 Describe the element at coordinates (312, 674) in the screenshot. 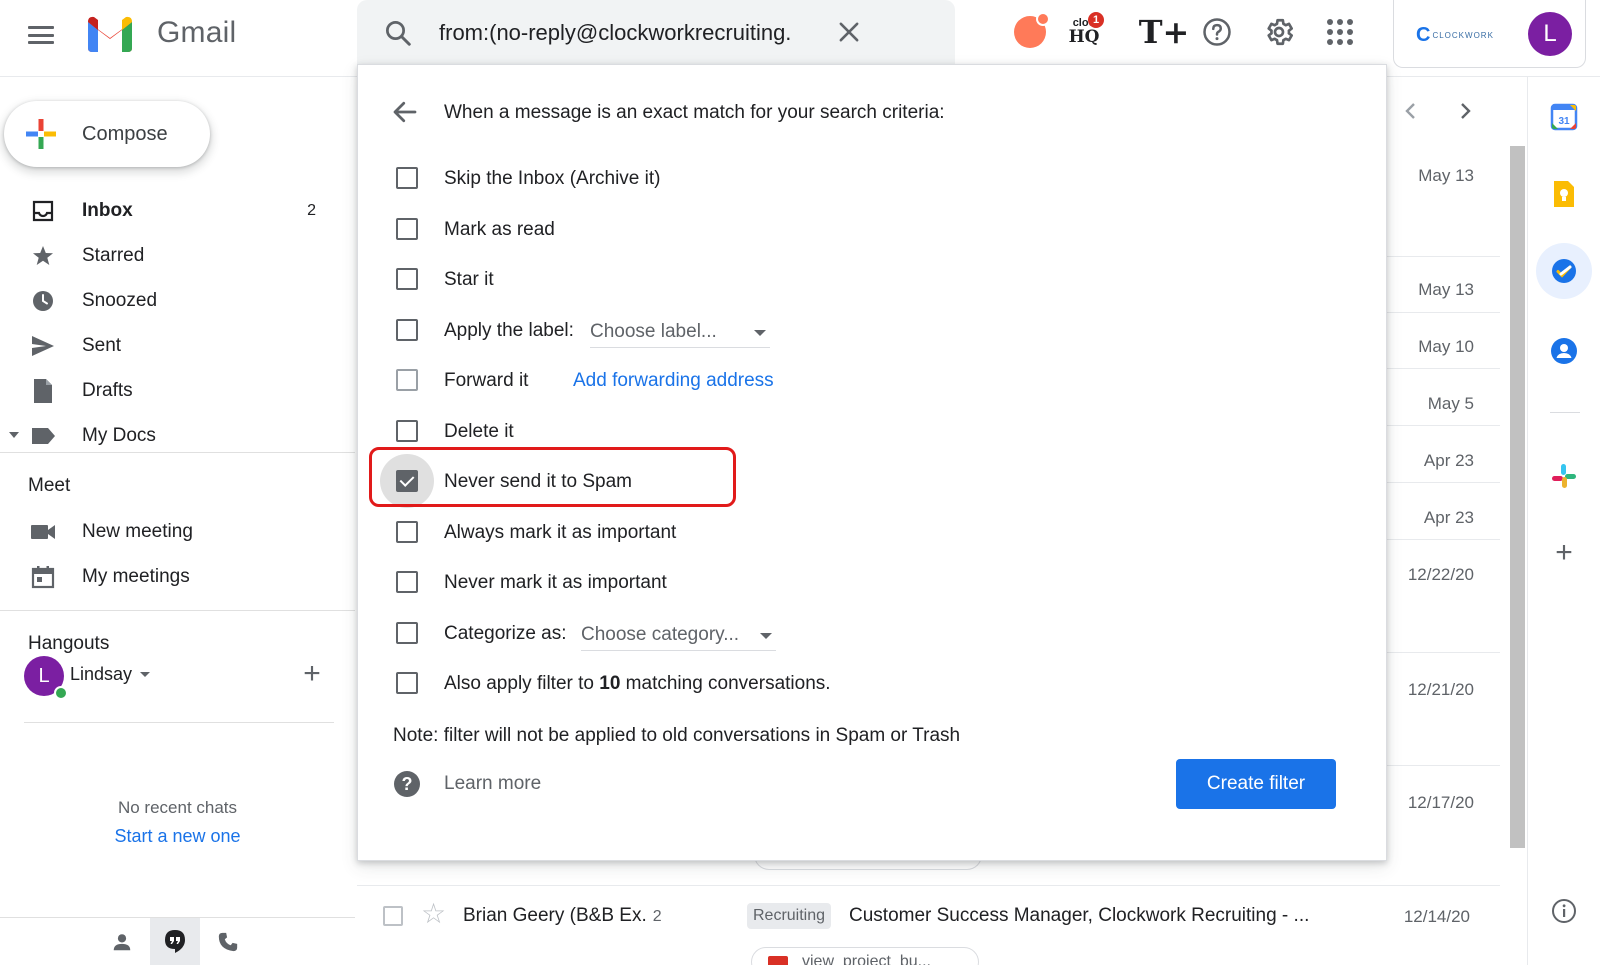

I see `add-chat-icon: +` at that location.